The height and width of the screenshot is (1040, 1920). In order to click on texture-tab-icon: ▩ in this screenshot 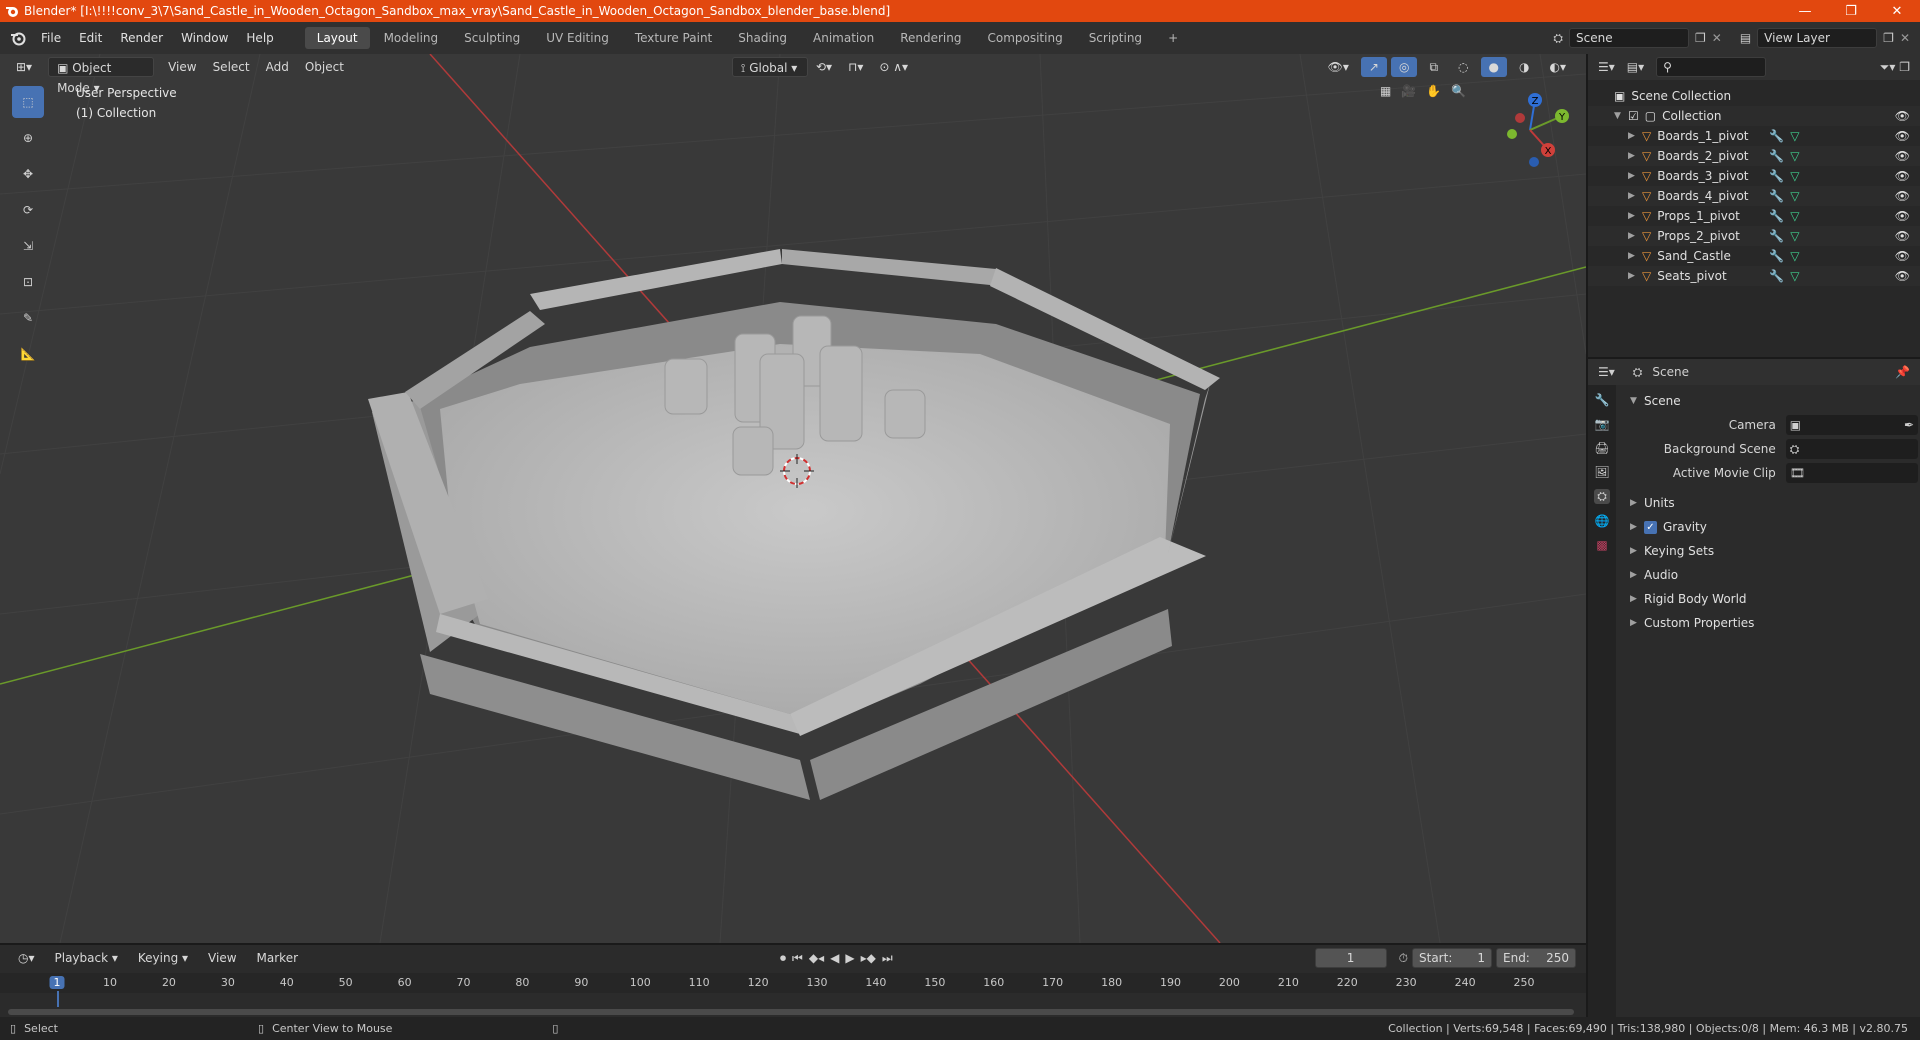, I will do `click(1601, 545)`.